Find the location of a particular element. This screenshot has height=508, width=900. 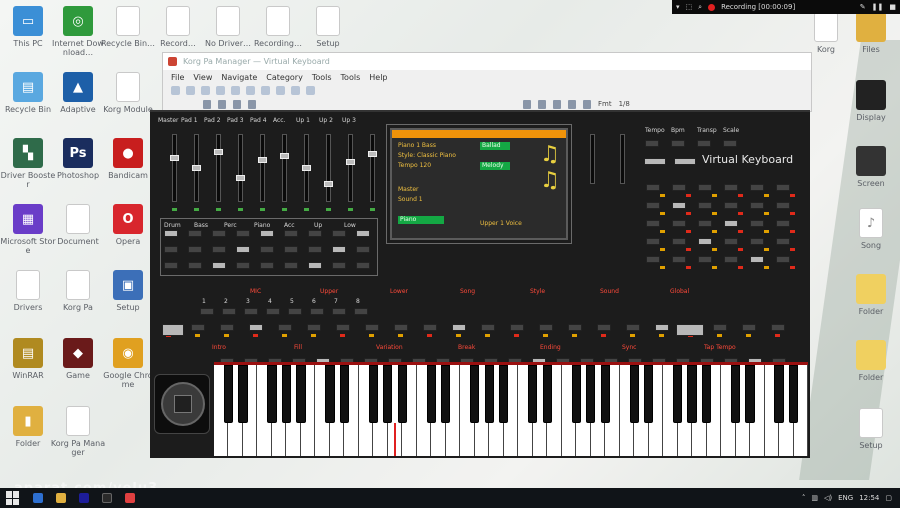

search-icon: ⌕ is located at coordinates (700, 7).